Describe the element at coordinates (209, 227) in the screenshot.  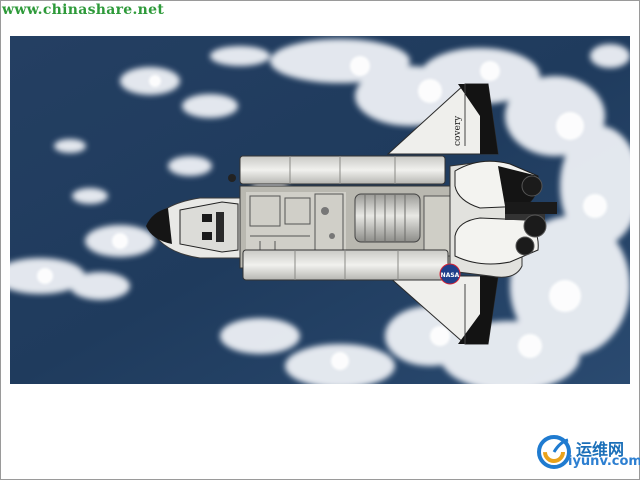
I see `cockpit` at that location.